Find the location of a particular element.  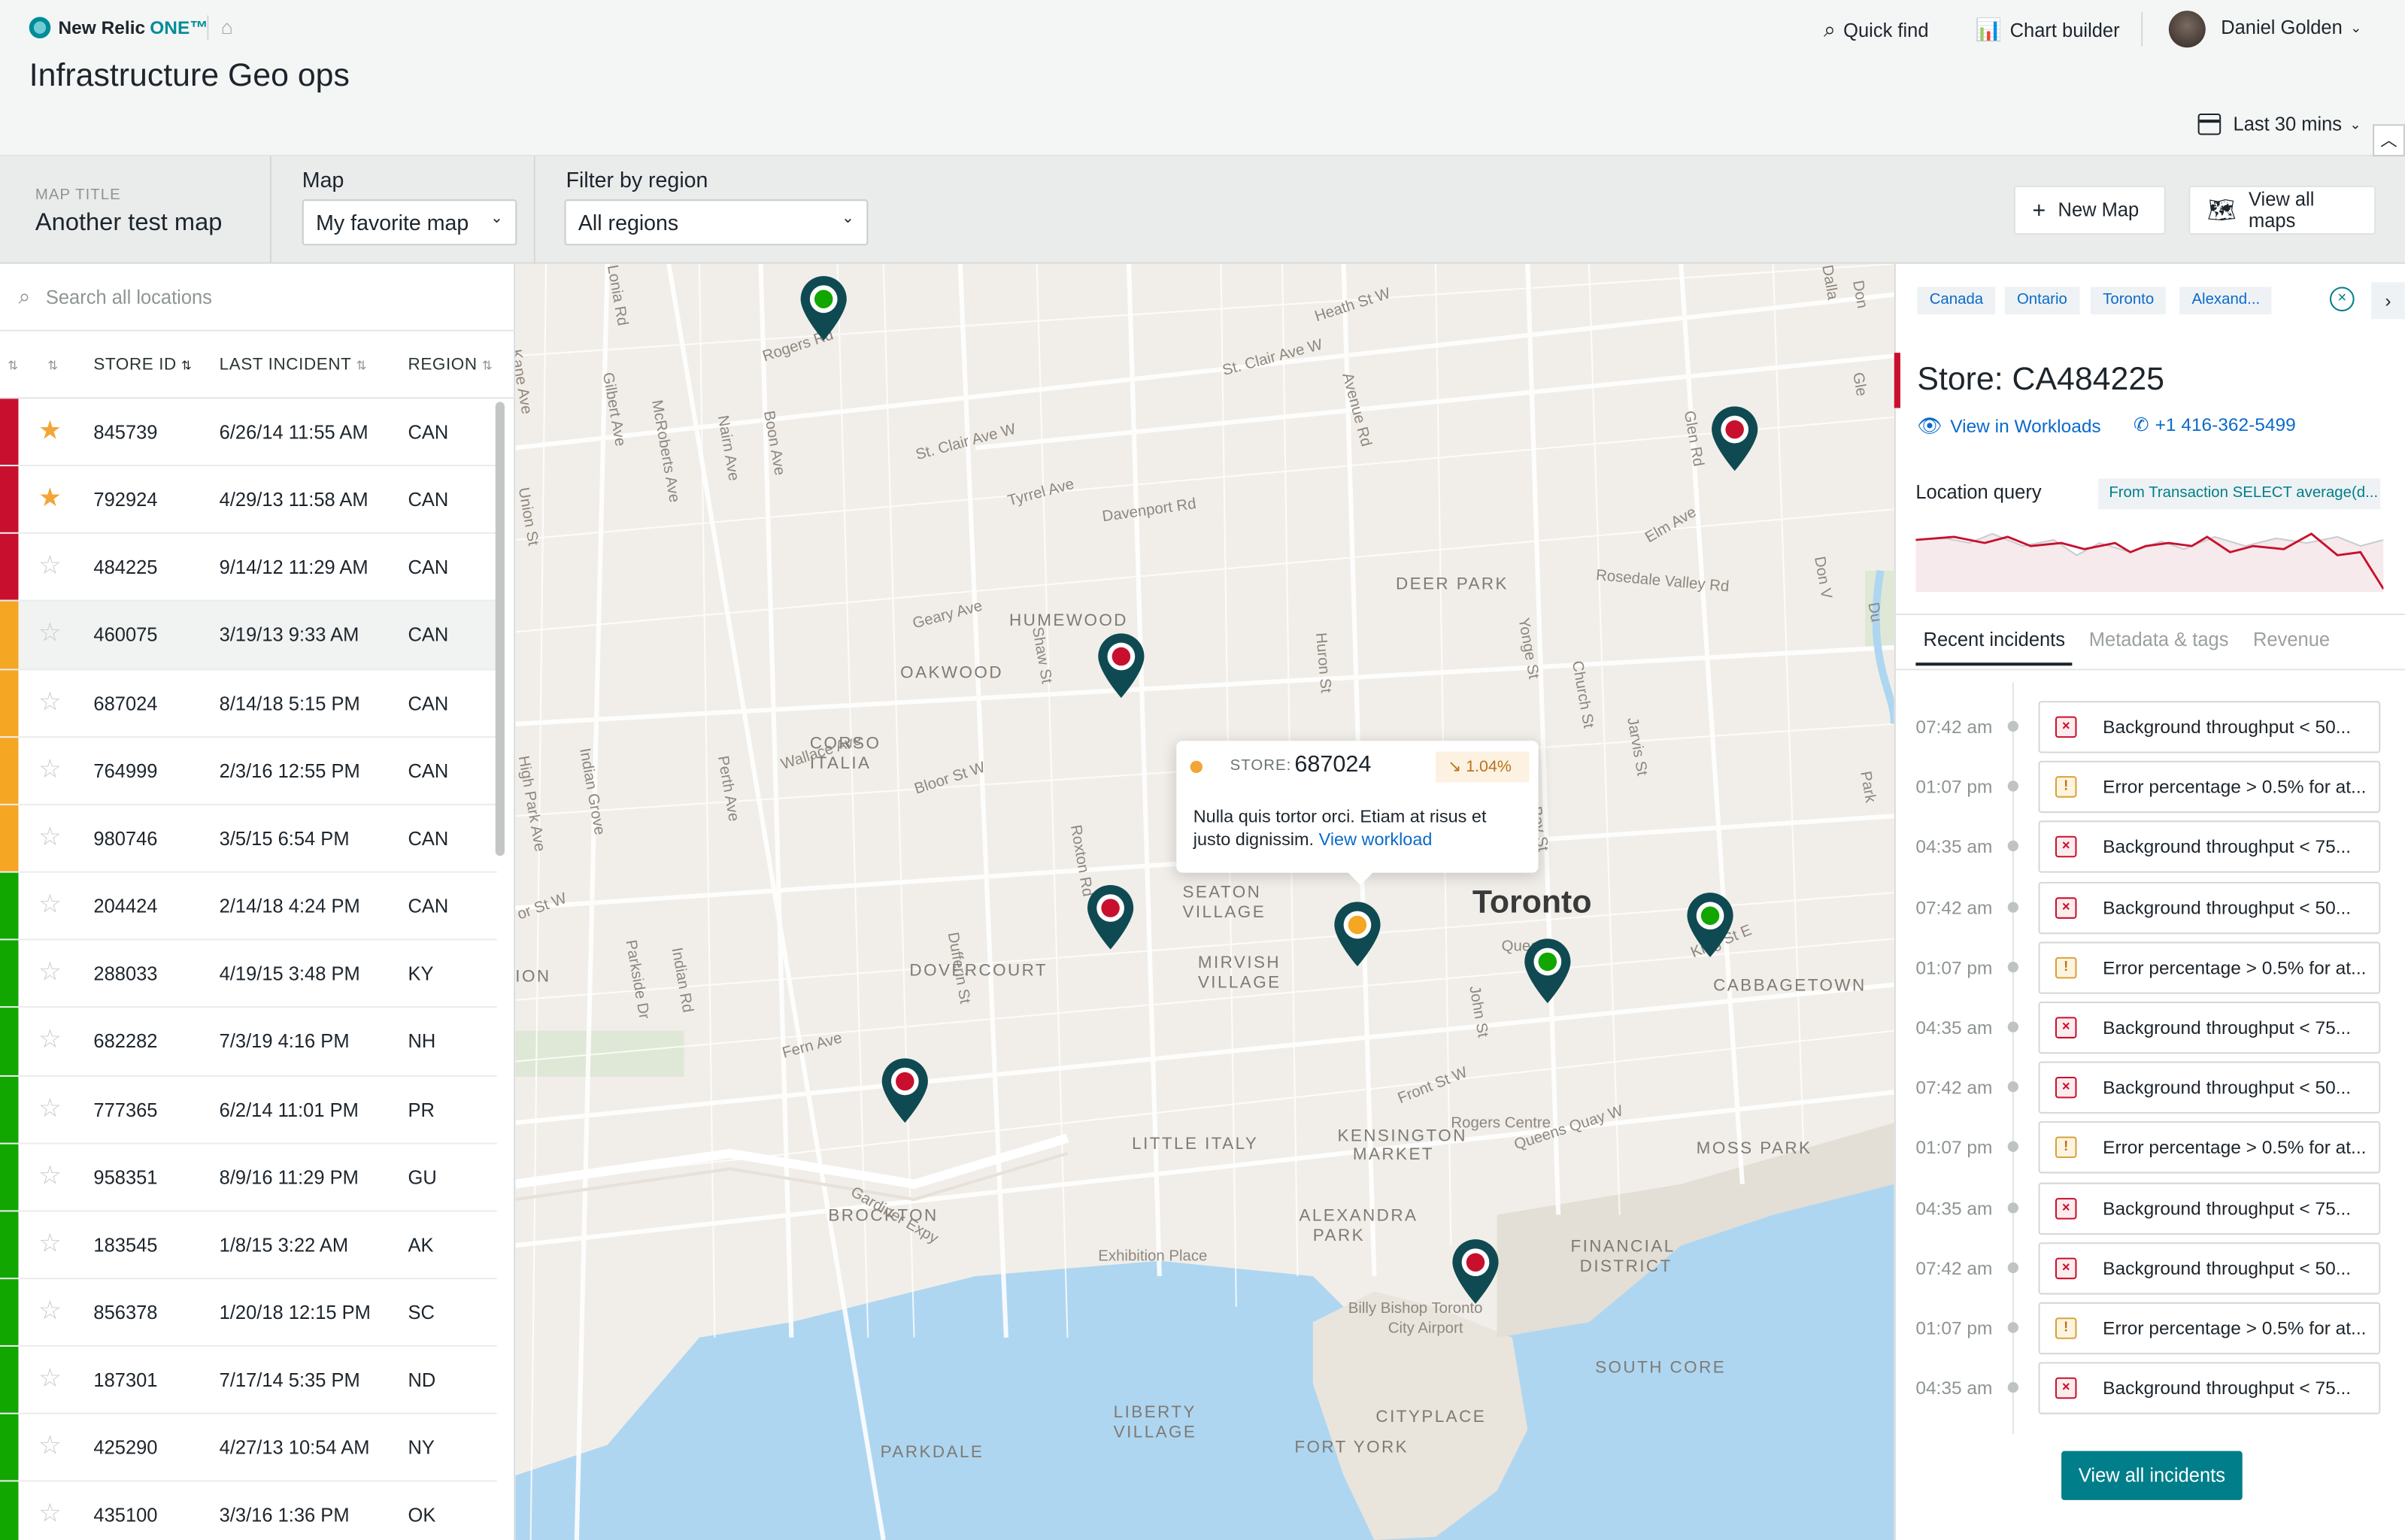

quick-find-button: ⌕ Quick find is located at coordinates (1876, 30).